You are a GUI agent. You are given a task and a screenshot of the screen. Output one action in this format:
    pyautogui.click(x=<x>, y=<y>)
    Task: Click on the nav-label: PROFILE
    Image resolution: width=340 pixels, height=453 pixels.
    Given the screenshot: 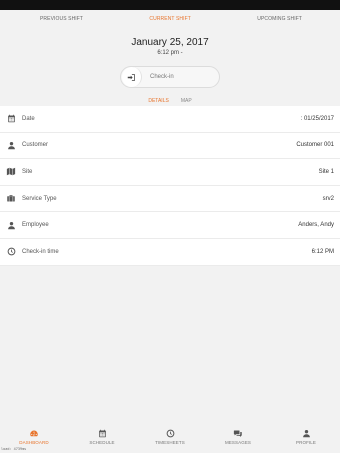 What is the action you would take?
    pyautogui.click(x=306, y=442)
    